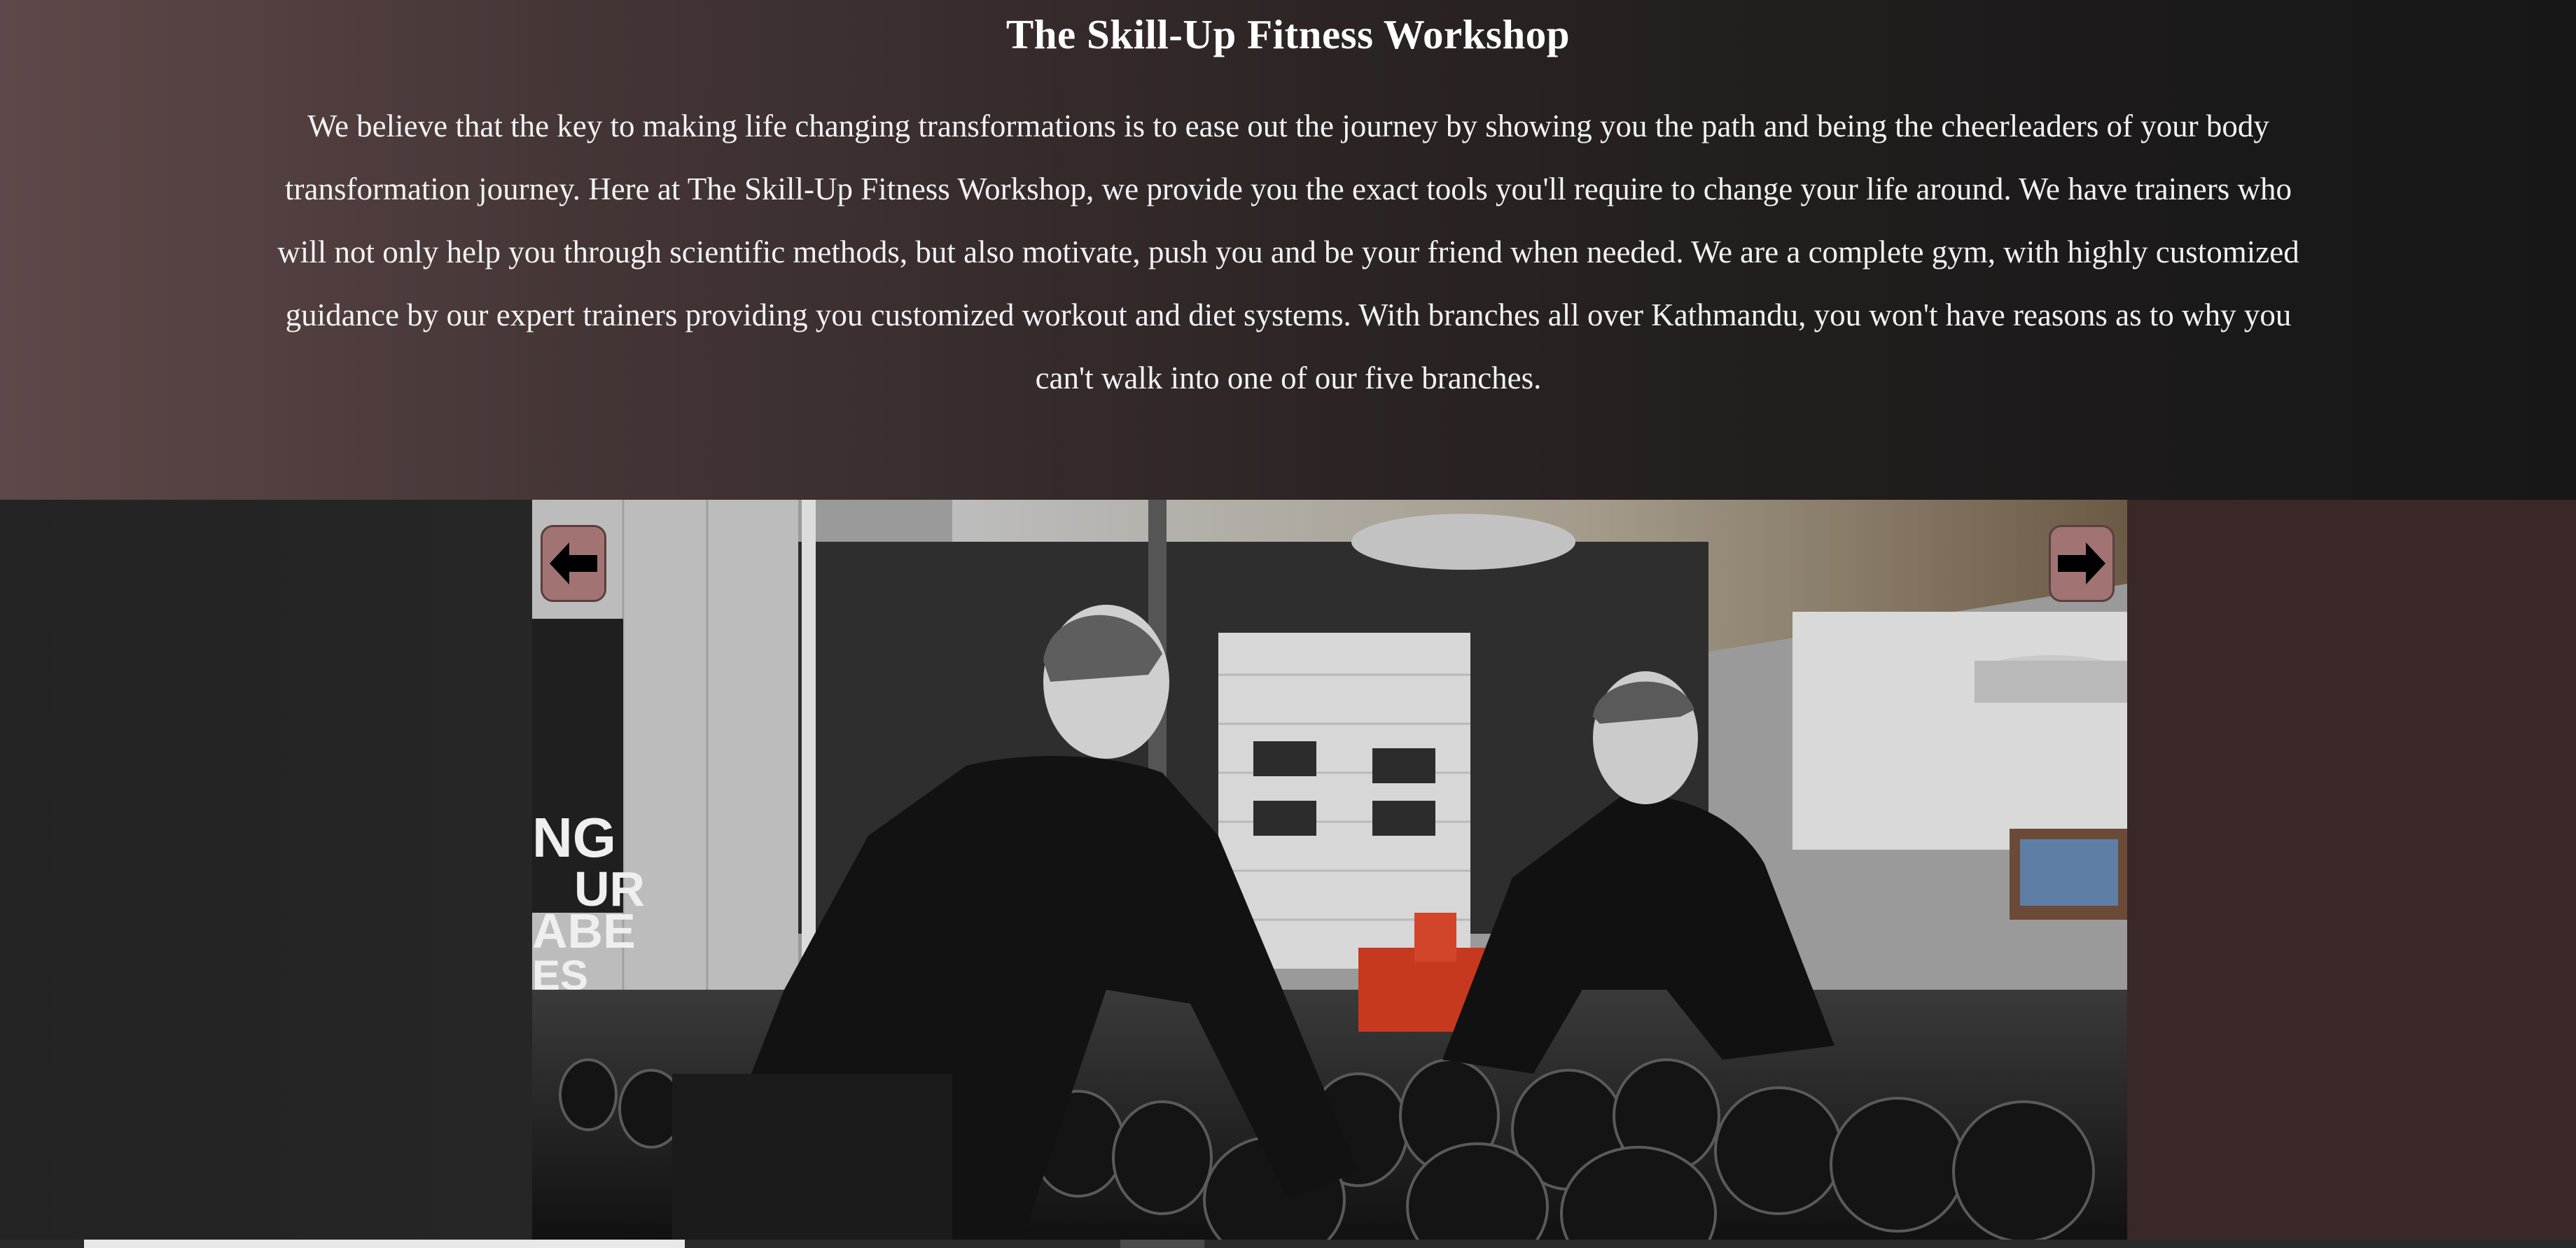 The height and width of the screenshot is (1248, 2576). I want to click on gallery-left-panel, so click(266, 870).